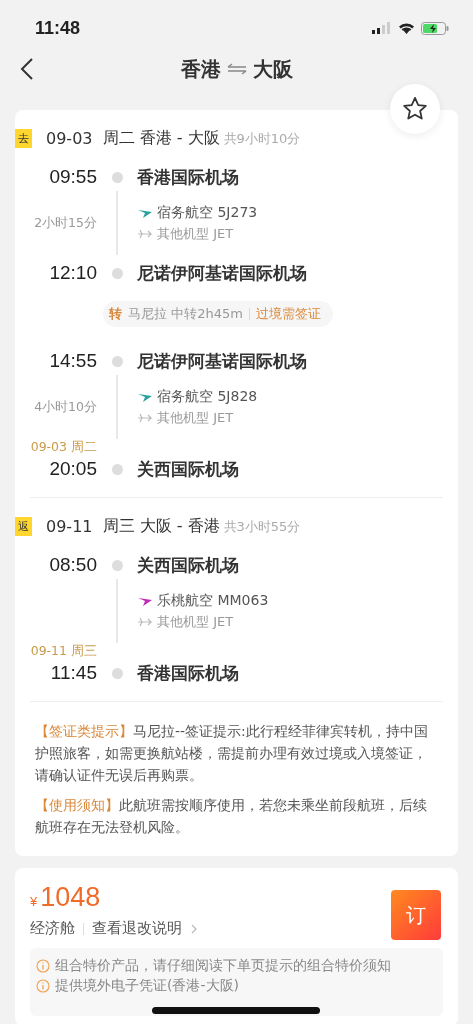  What do you see at coordinates (69, 526) in the screenshot?
I see `trip-date: 09-11` at bounding box center [69, 526].